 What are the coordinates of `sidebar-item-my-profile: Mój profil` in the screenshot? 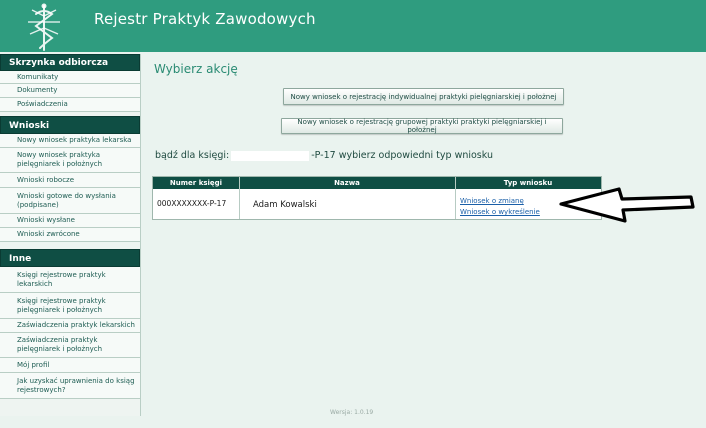 It's located at (70, 365).